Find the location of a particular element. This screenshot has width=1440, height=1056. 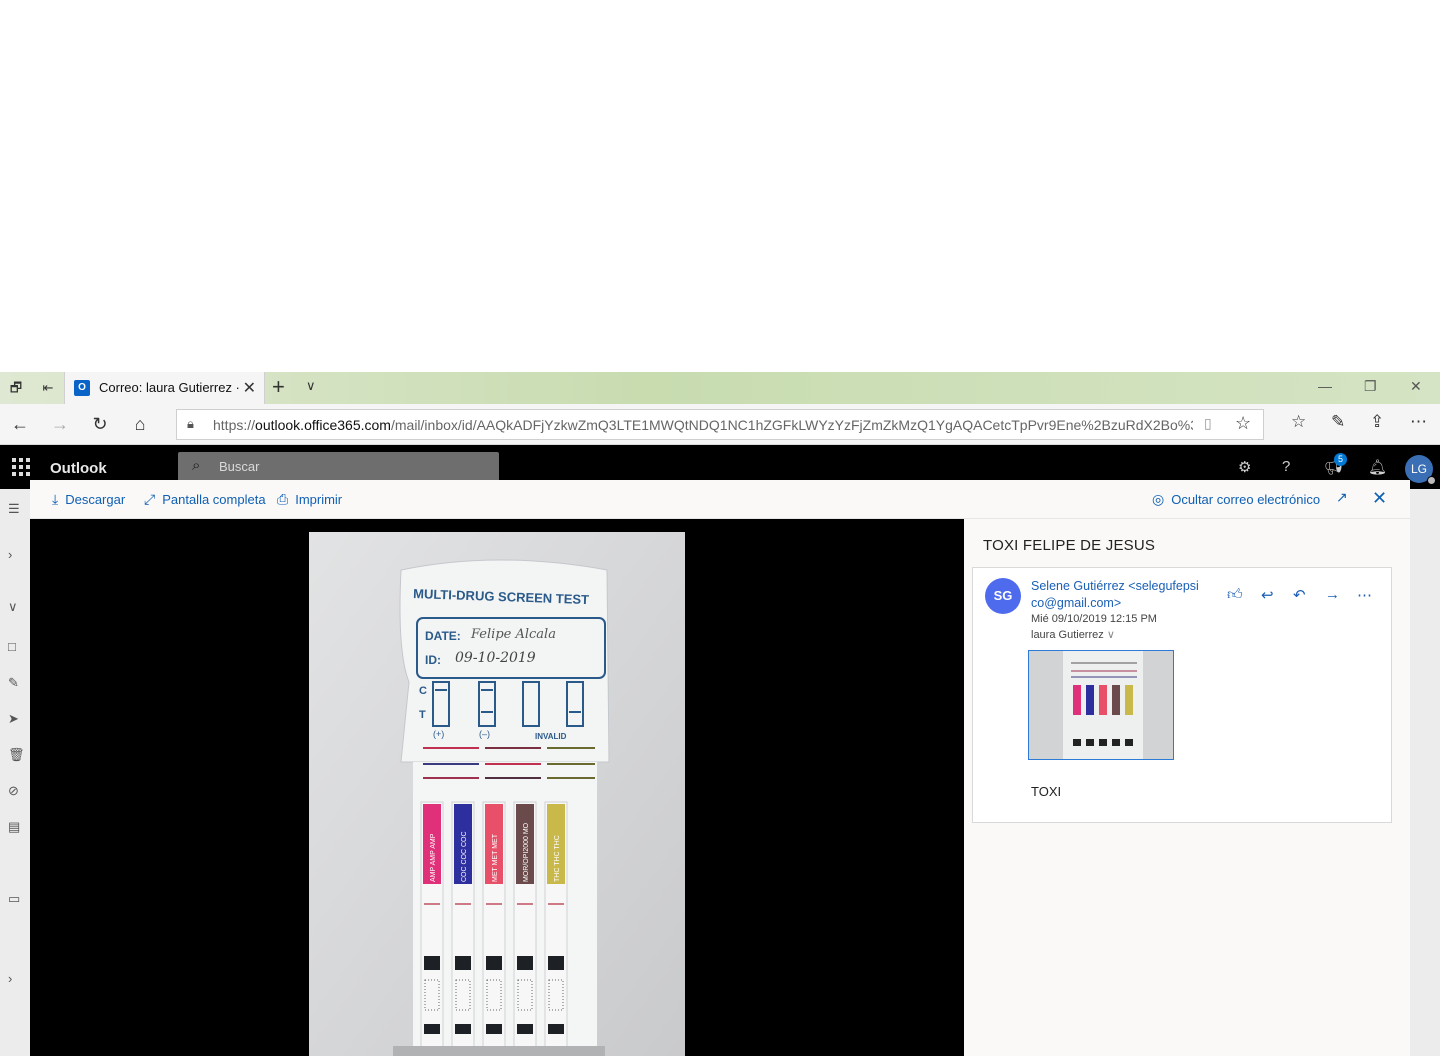

recipient-name: laura Gutierrez is located at coordinates (1067, 635).